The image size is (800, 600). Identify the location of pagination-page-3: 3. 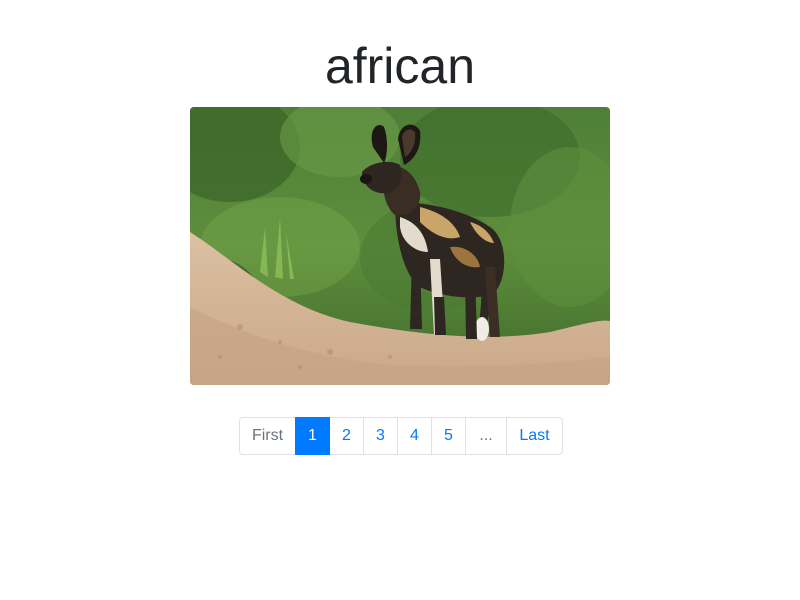
(380, 436).